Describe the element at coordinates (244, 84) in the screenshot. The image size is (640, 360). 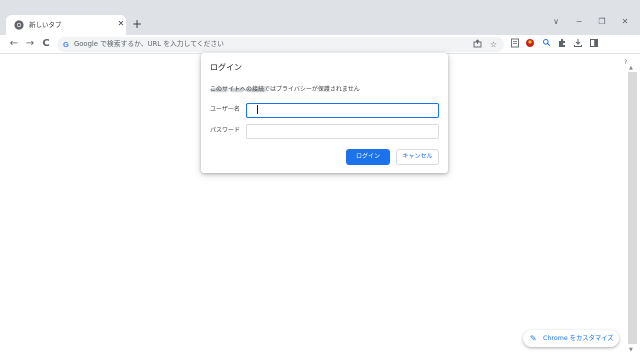
I see `blurred-origin` at that location.